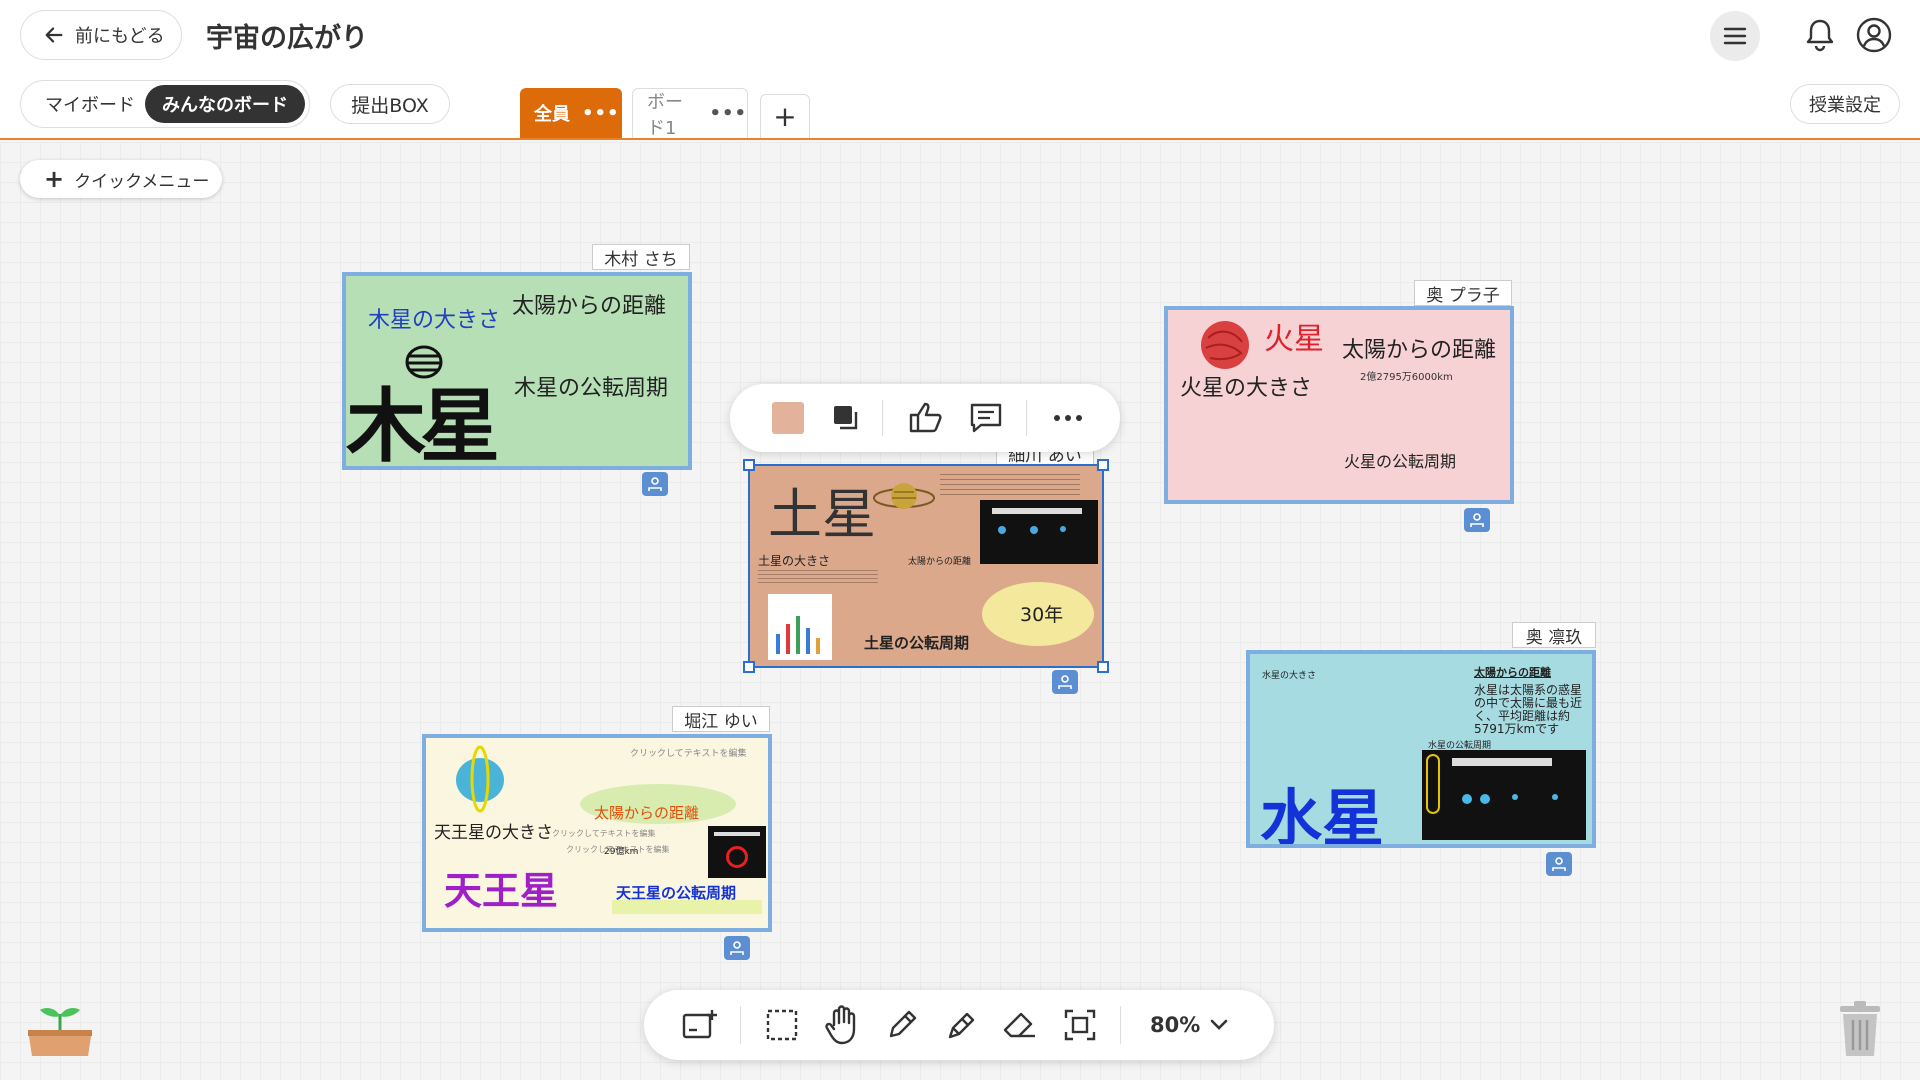 The image size is (1920, 1080). Describe the element at coordinates (1294, 339) in the screenshot. I see `card-handwriting: 火星` at that location.